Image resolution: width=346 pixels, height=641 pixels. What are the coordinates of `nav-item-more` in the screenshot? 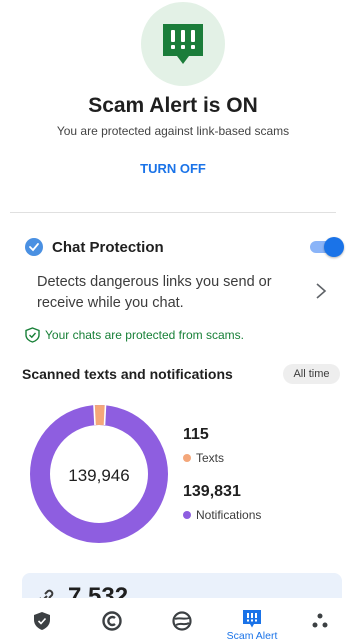 It's located at (318, 619).